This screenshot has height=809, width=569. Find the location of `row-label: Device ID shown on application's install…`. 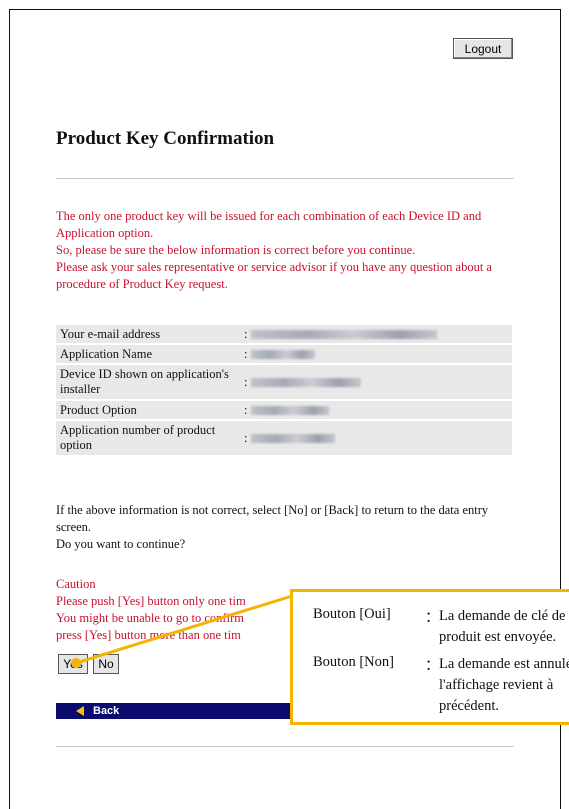

row-label: Device ID shown on application's install… is located at coordinates (149, 382).